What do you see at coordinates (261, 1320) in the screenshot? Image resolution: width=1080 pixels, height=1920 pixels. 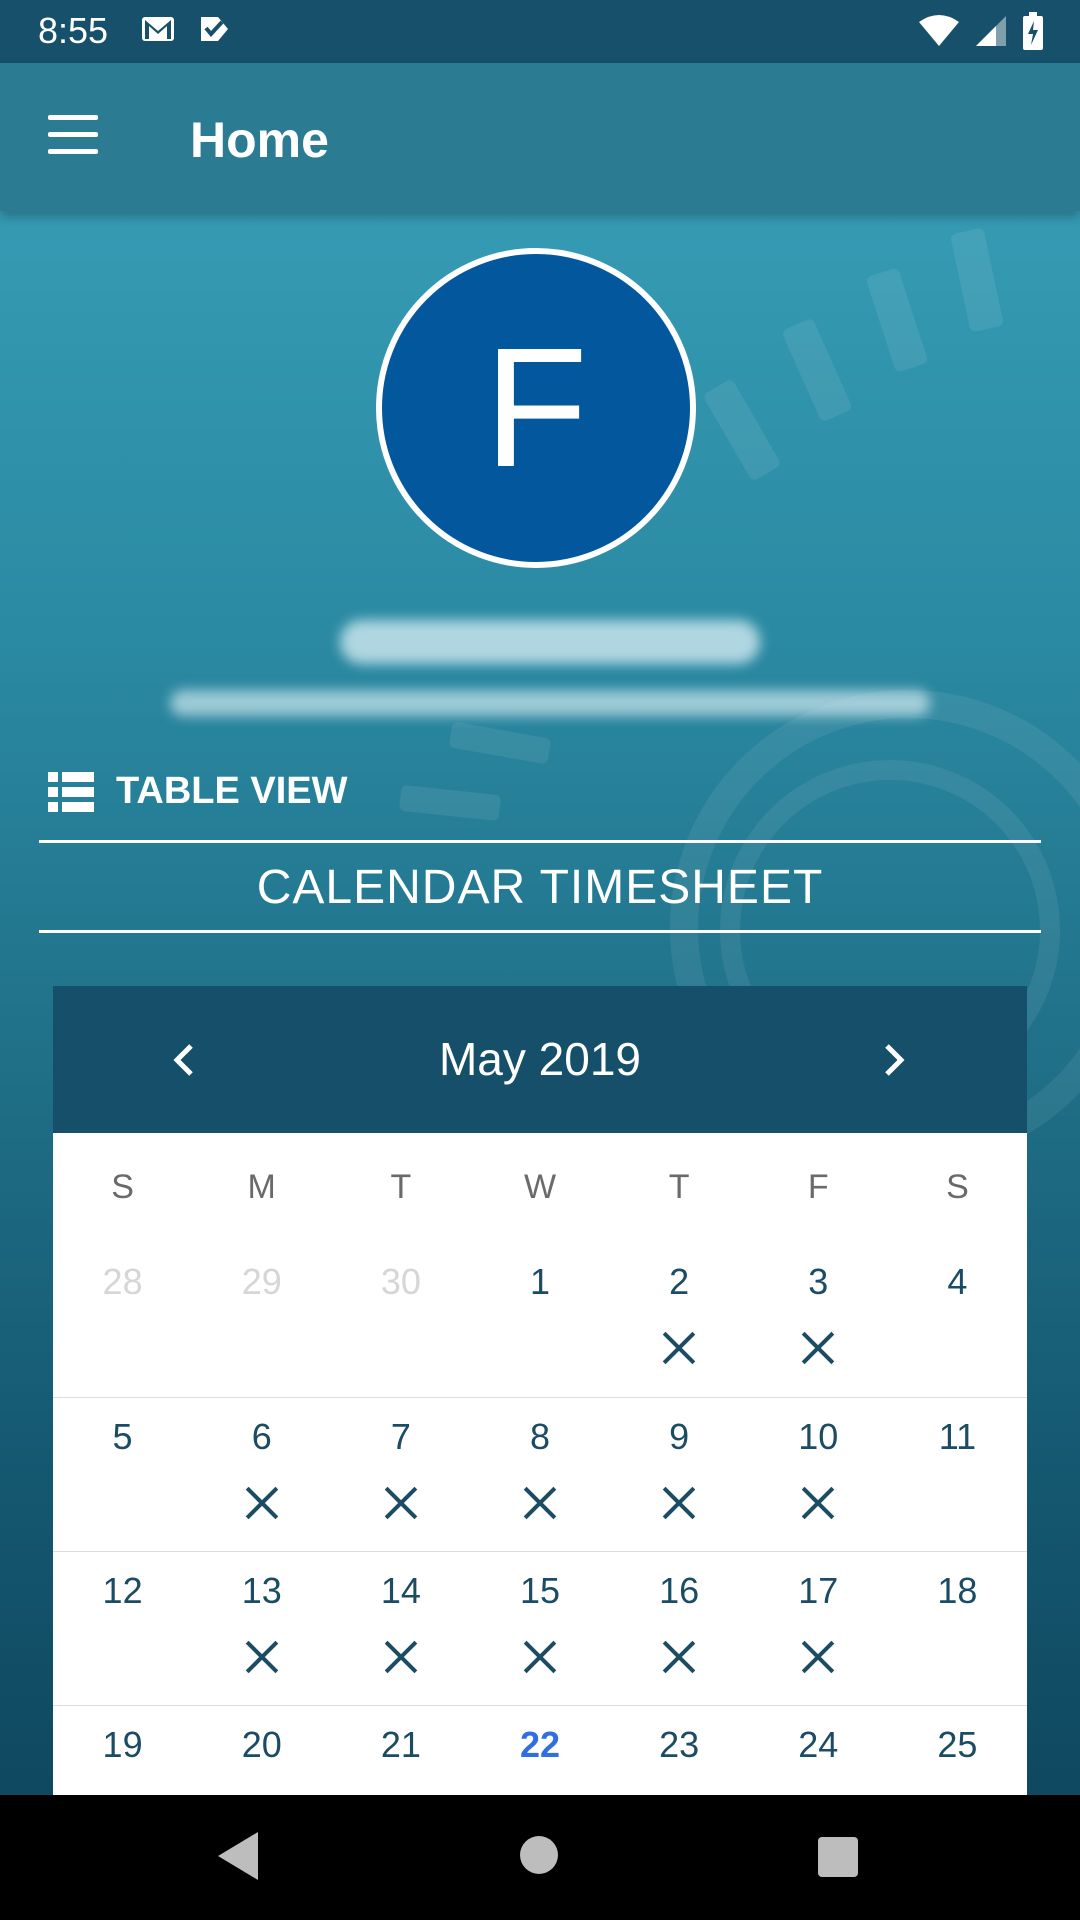 I see `calendar-day: 29` at bounding box center [261, 1320].